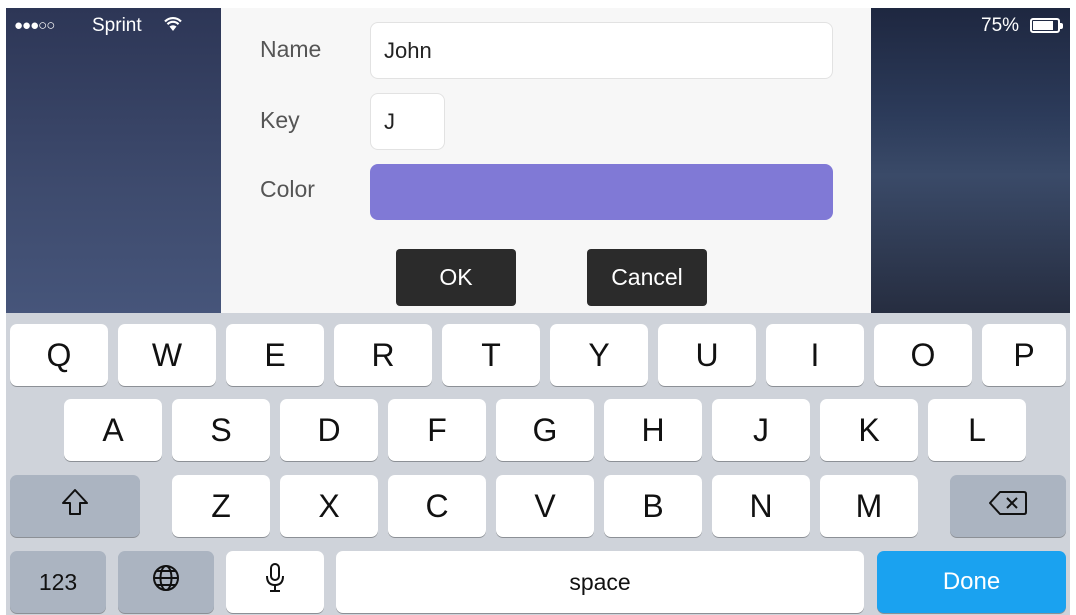 This screenshot has width=1076, height=615. I want to click on name-label: Name, so click(291, 49).